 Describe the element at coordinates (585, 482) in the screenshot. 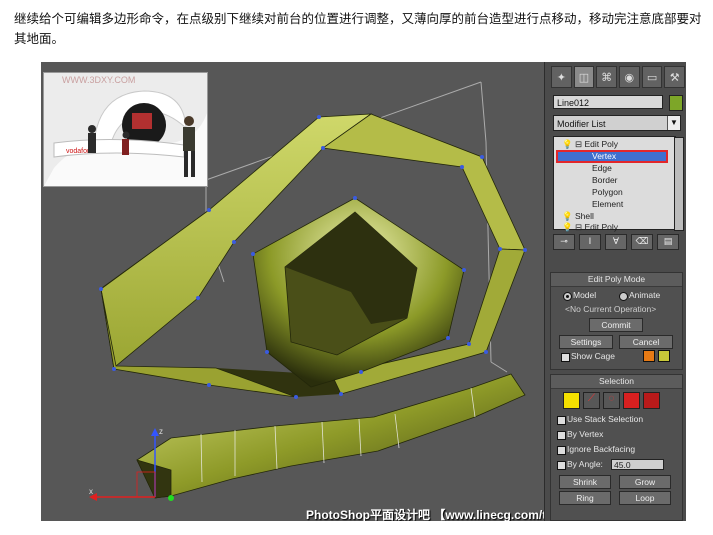

I see `shrink-button: Shrink` at that location.